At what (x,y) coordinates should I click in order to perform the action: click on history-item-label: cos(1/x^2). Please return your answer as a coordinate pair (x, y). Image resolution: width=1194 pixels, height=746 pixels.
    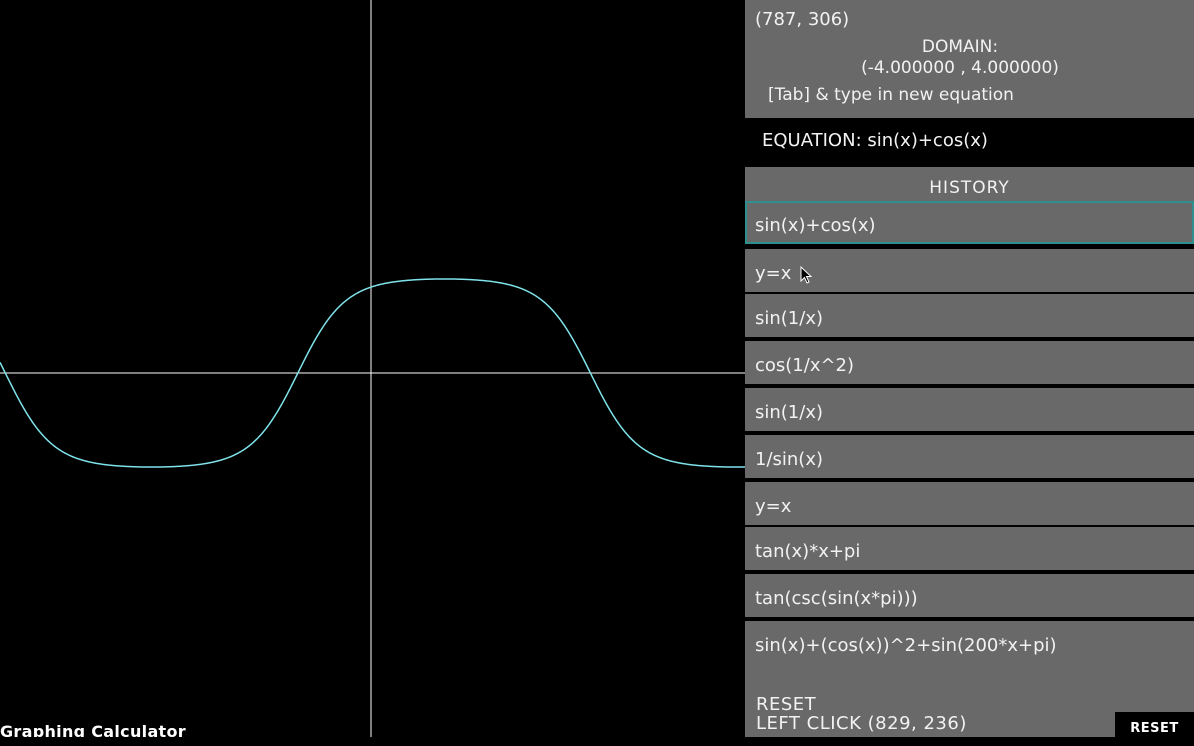
    Looking at the image, I should click on (805, 365).